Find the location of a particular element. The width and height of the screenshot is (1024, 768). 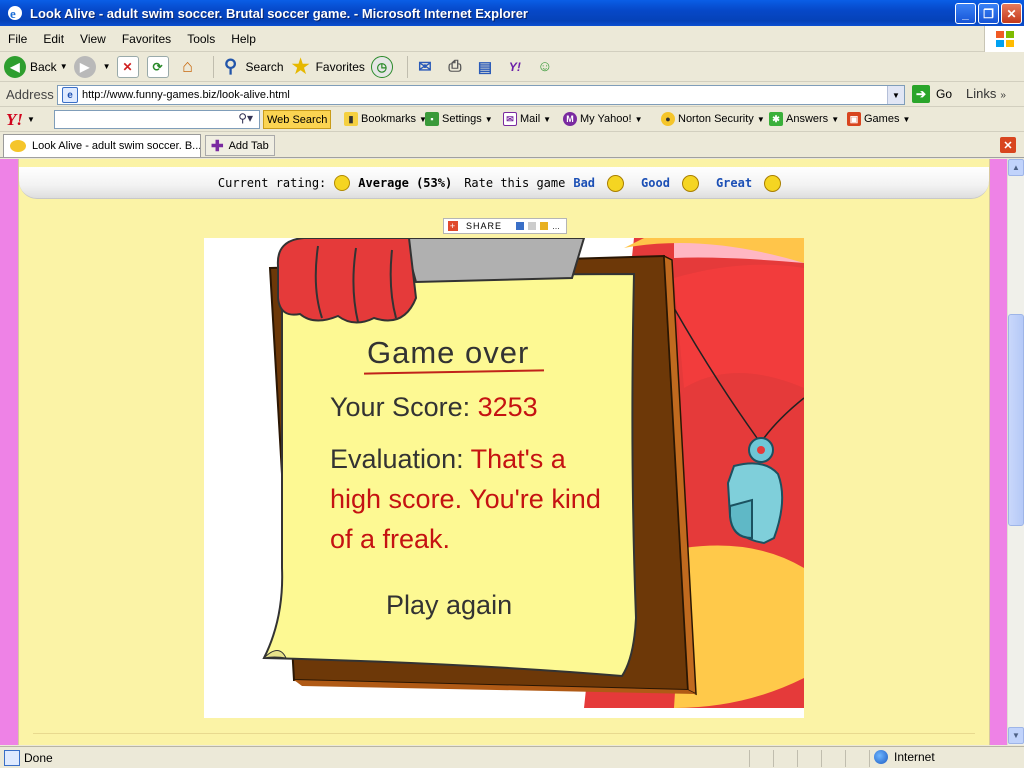

rate-great-link: Great is located at coordinates (734, 183).